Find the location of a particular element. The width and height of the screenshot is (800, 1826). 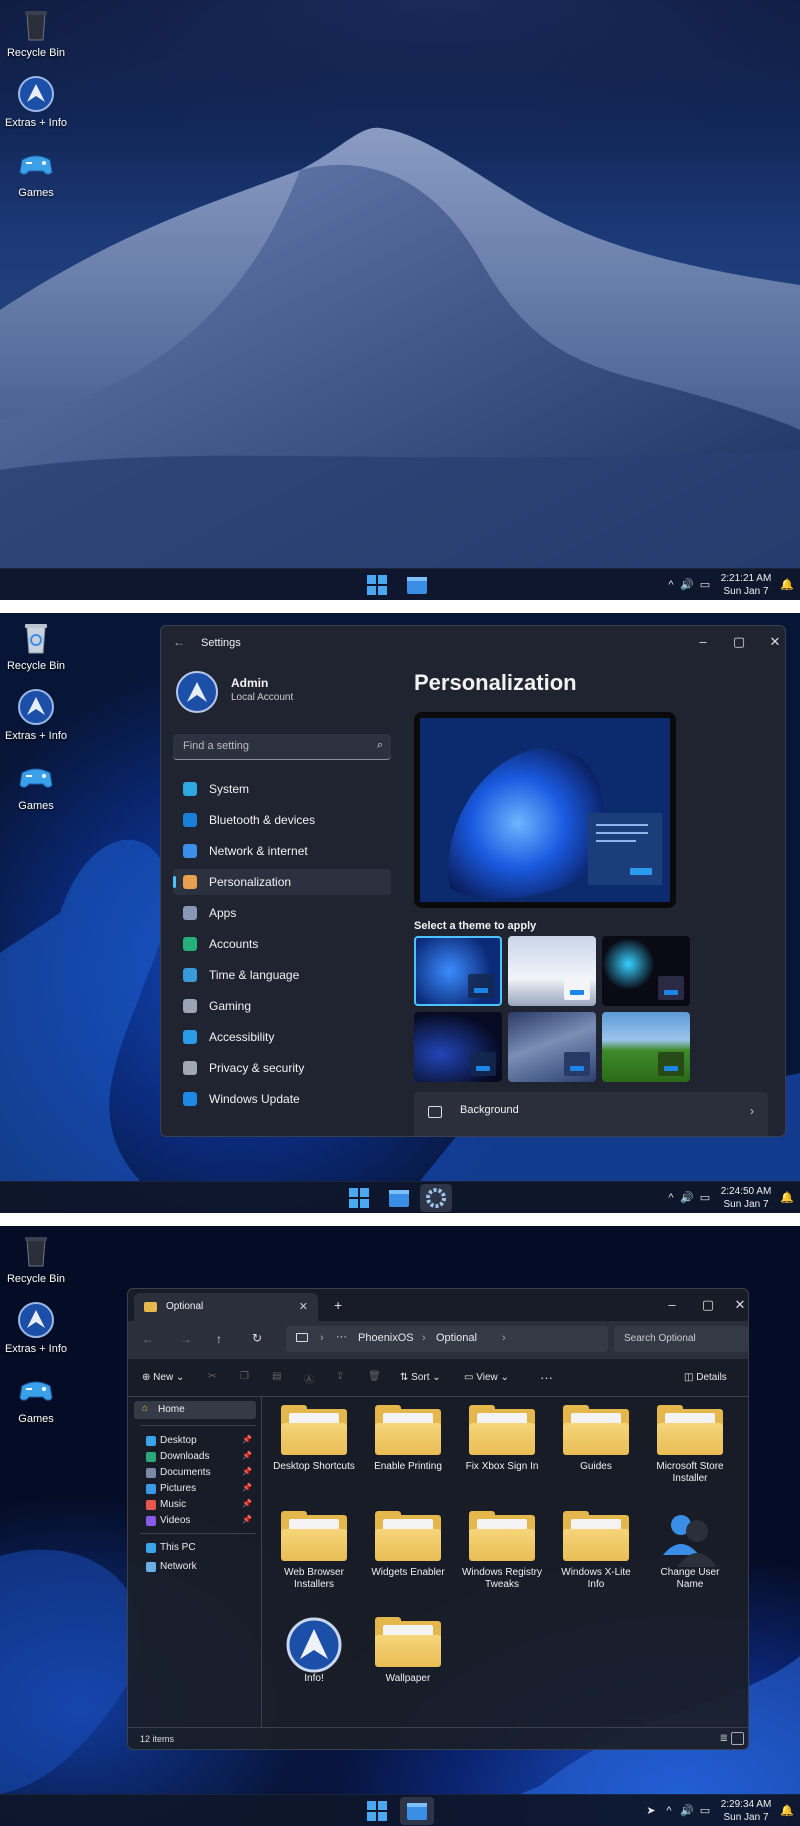

clock: 2:24:50 AM Sun Jan 7 is located at coordinates (746, 1198).